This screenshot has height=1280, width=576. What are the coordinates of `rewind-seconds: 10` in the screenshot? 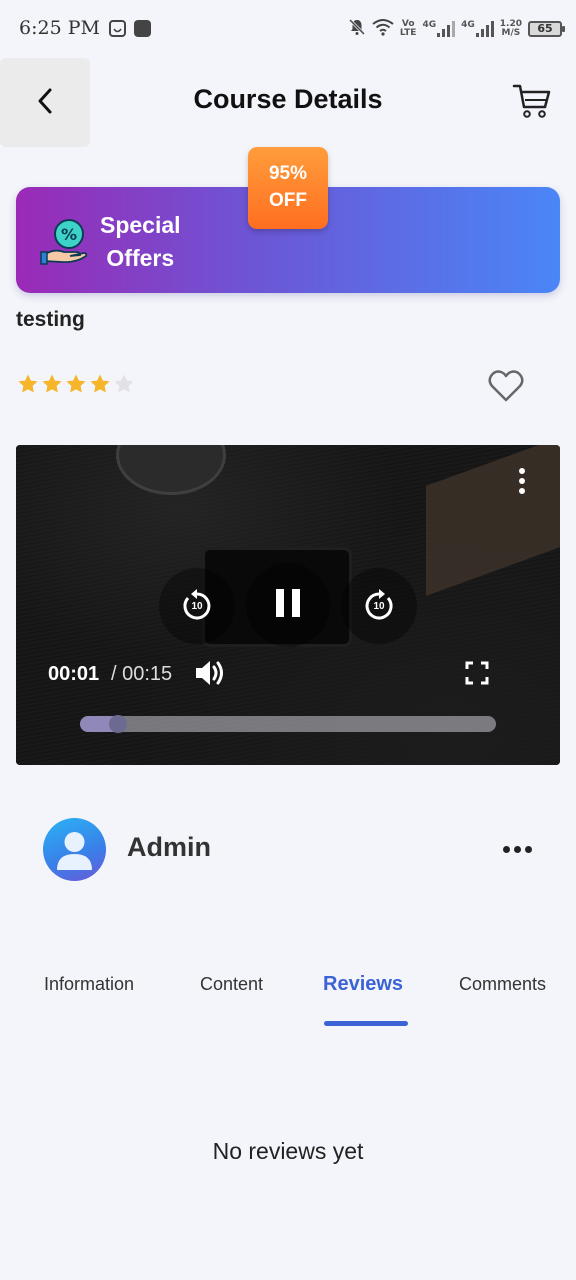 It's located at (197, 606).